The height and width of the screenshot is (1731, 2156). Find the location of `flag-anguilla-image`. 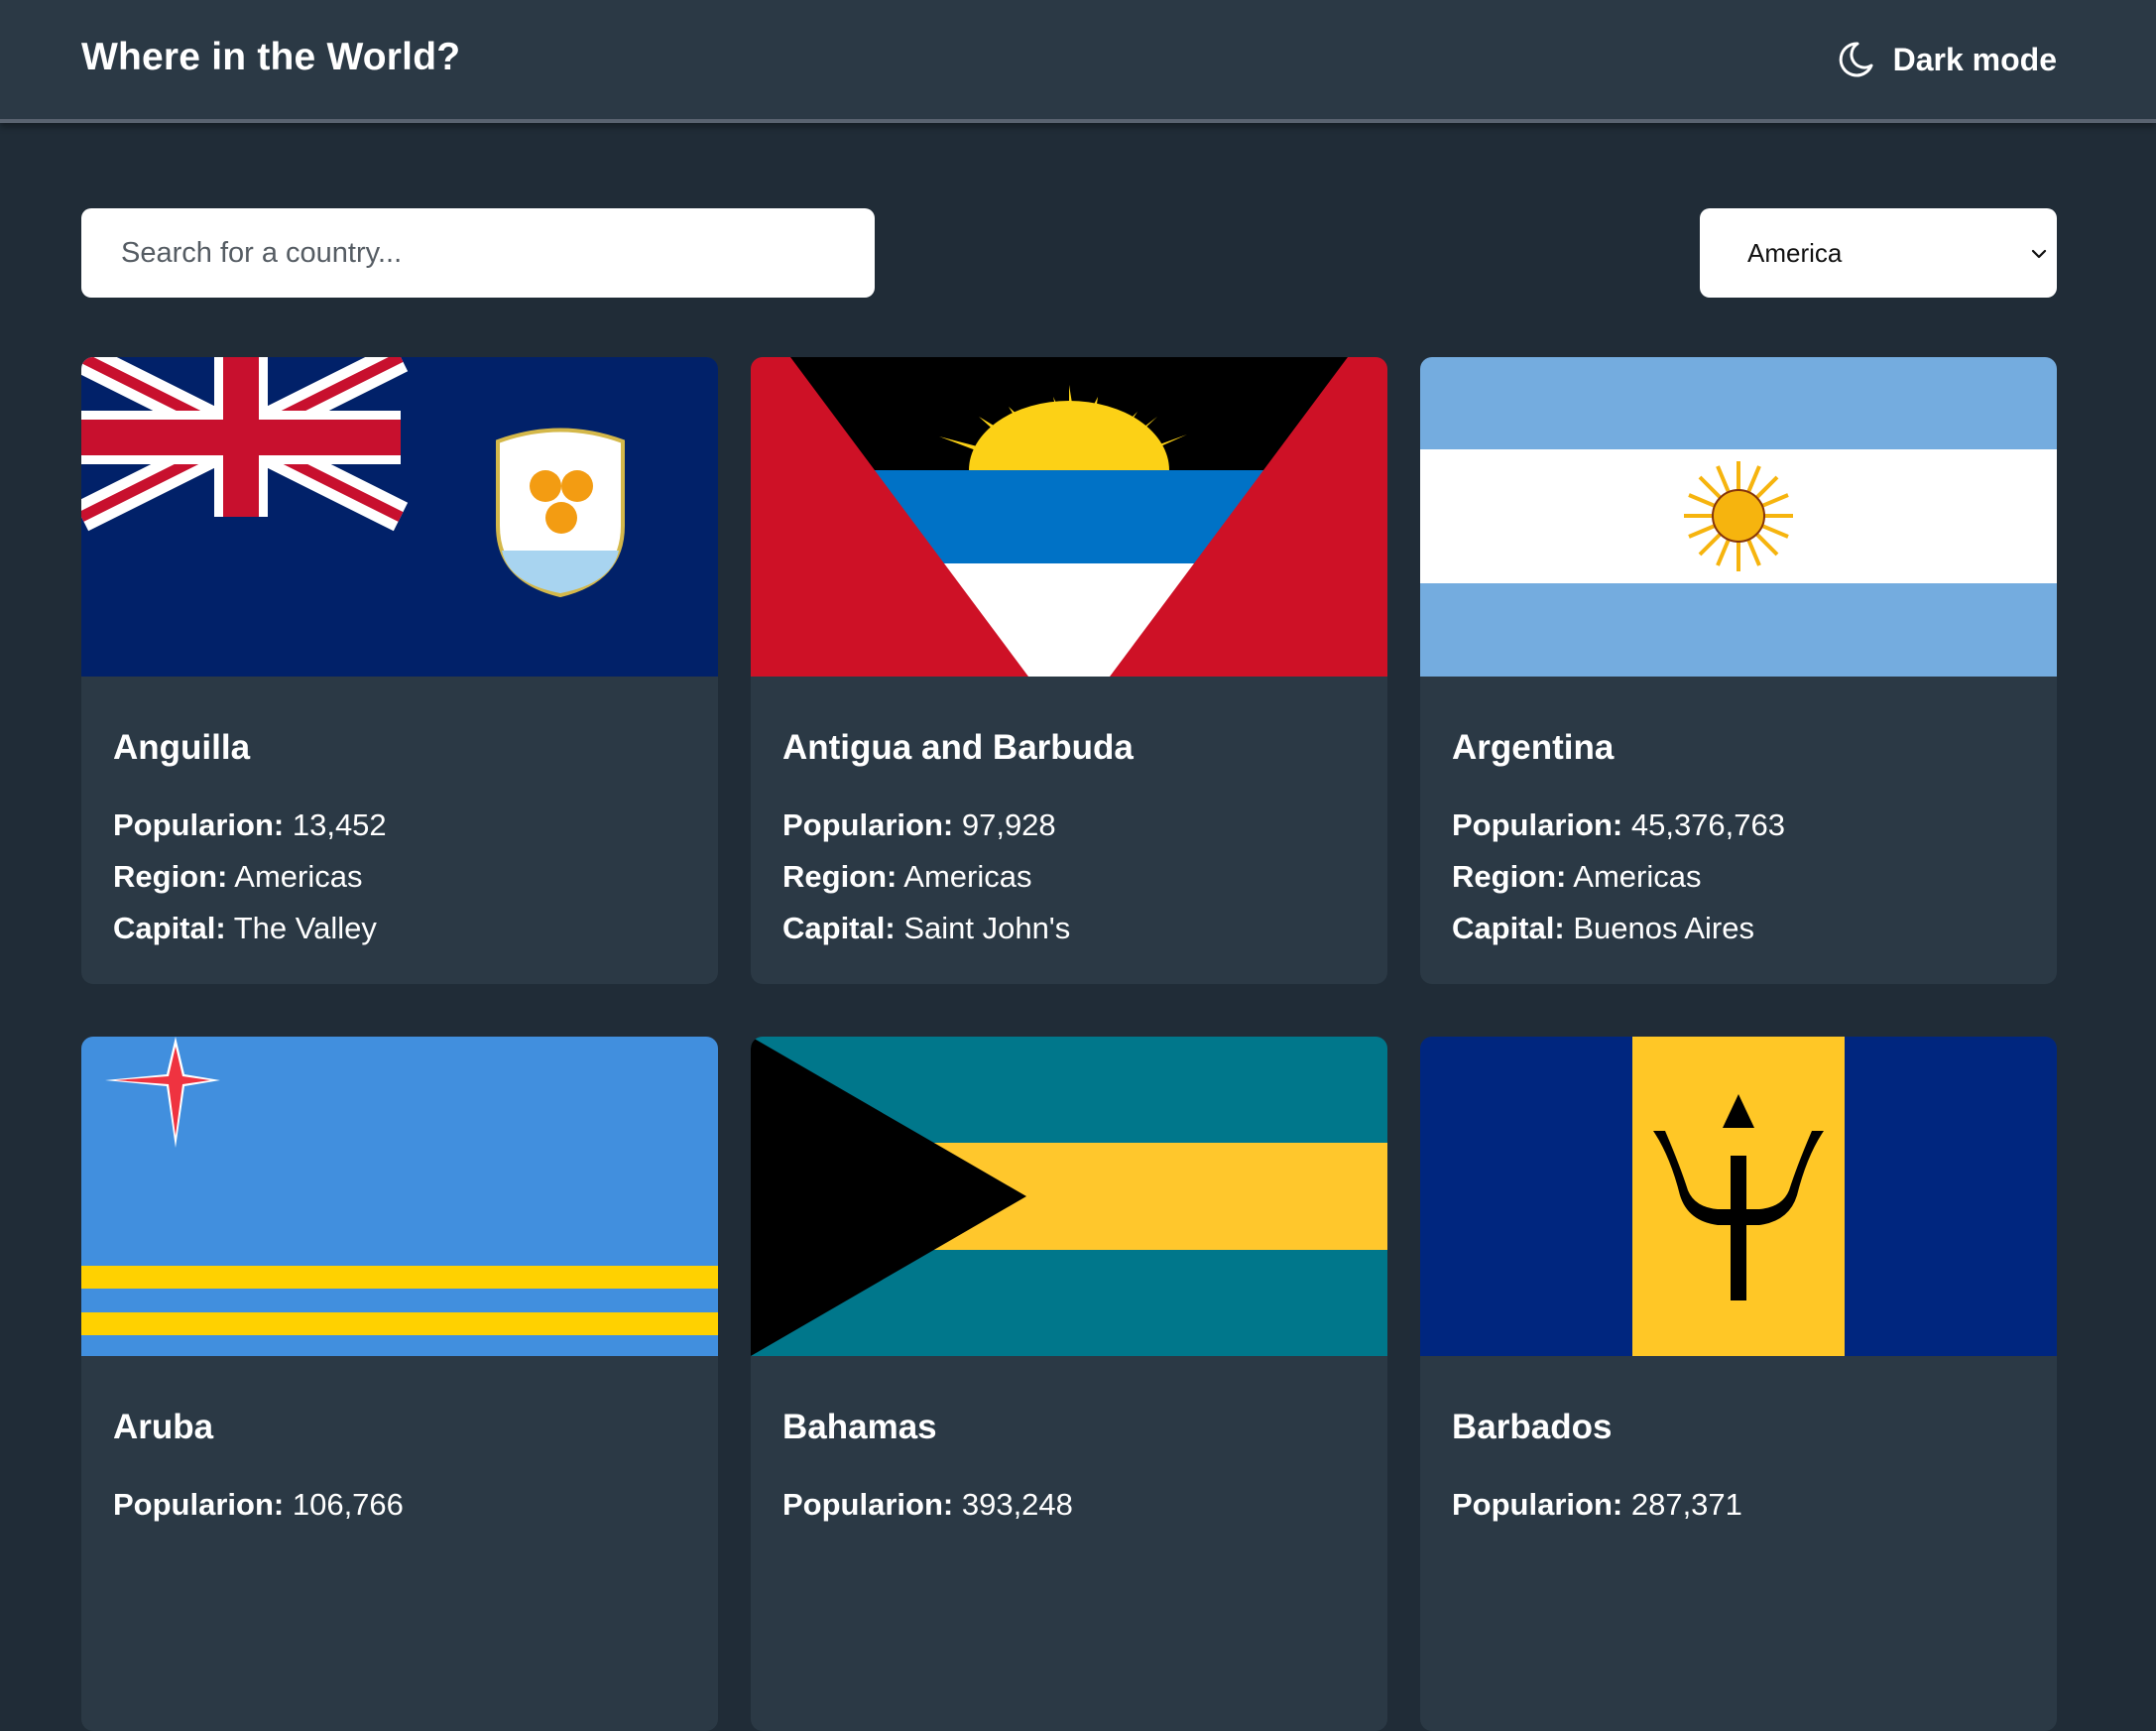

flag-anguilla-image is located at coordinates (399, 517).